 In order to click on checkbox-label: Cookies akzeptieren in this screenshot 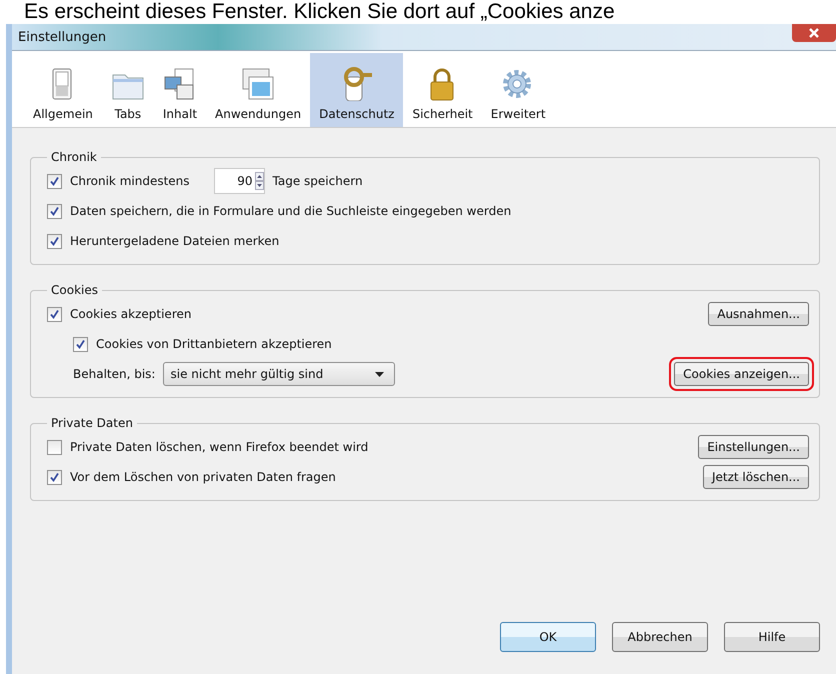, I will do `click(131, 314)`.